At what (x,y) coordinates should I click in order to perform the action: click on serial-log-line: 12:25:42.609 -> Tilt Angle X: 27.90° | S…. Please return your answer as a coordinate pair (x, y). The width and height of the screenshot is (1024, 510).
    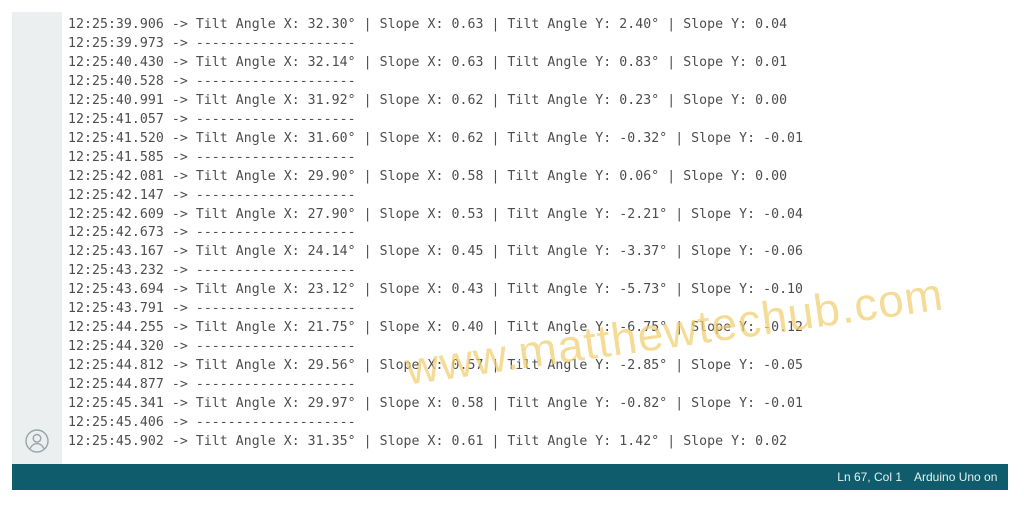
    Looking at the image, I should click on (436, 214).